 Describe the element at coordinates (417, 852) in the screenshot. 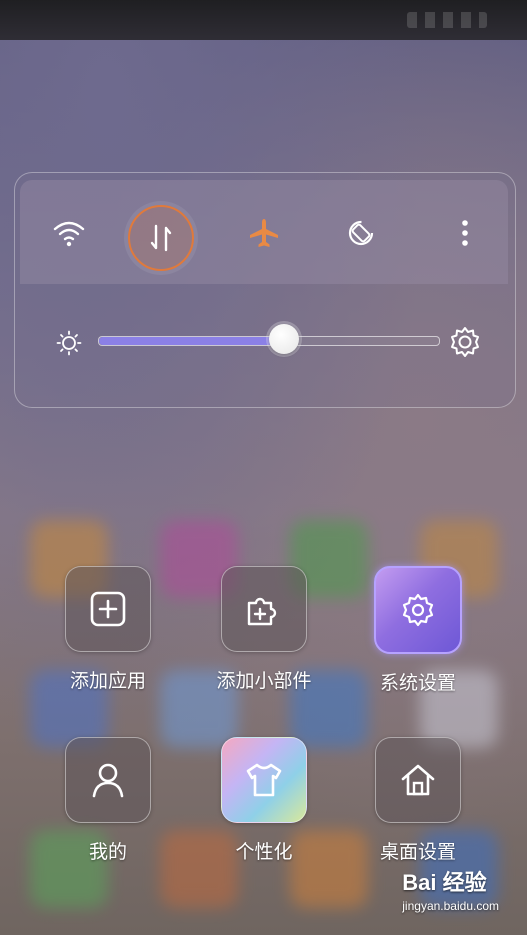

I see `desktop-settings-label: 桌面设置` at that location.